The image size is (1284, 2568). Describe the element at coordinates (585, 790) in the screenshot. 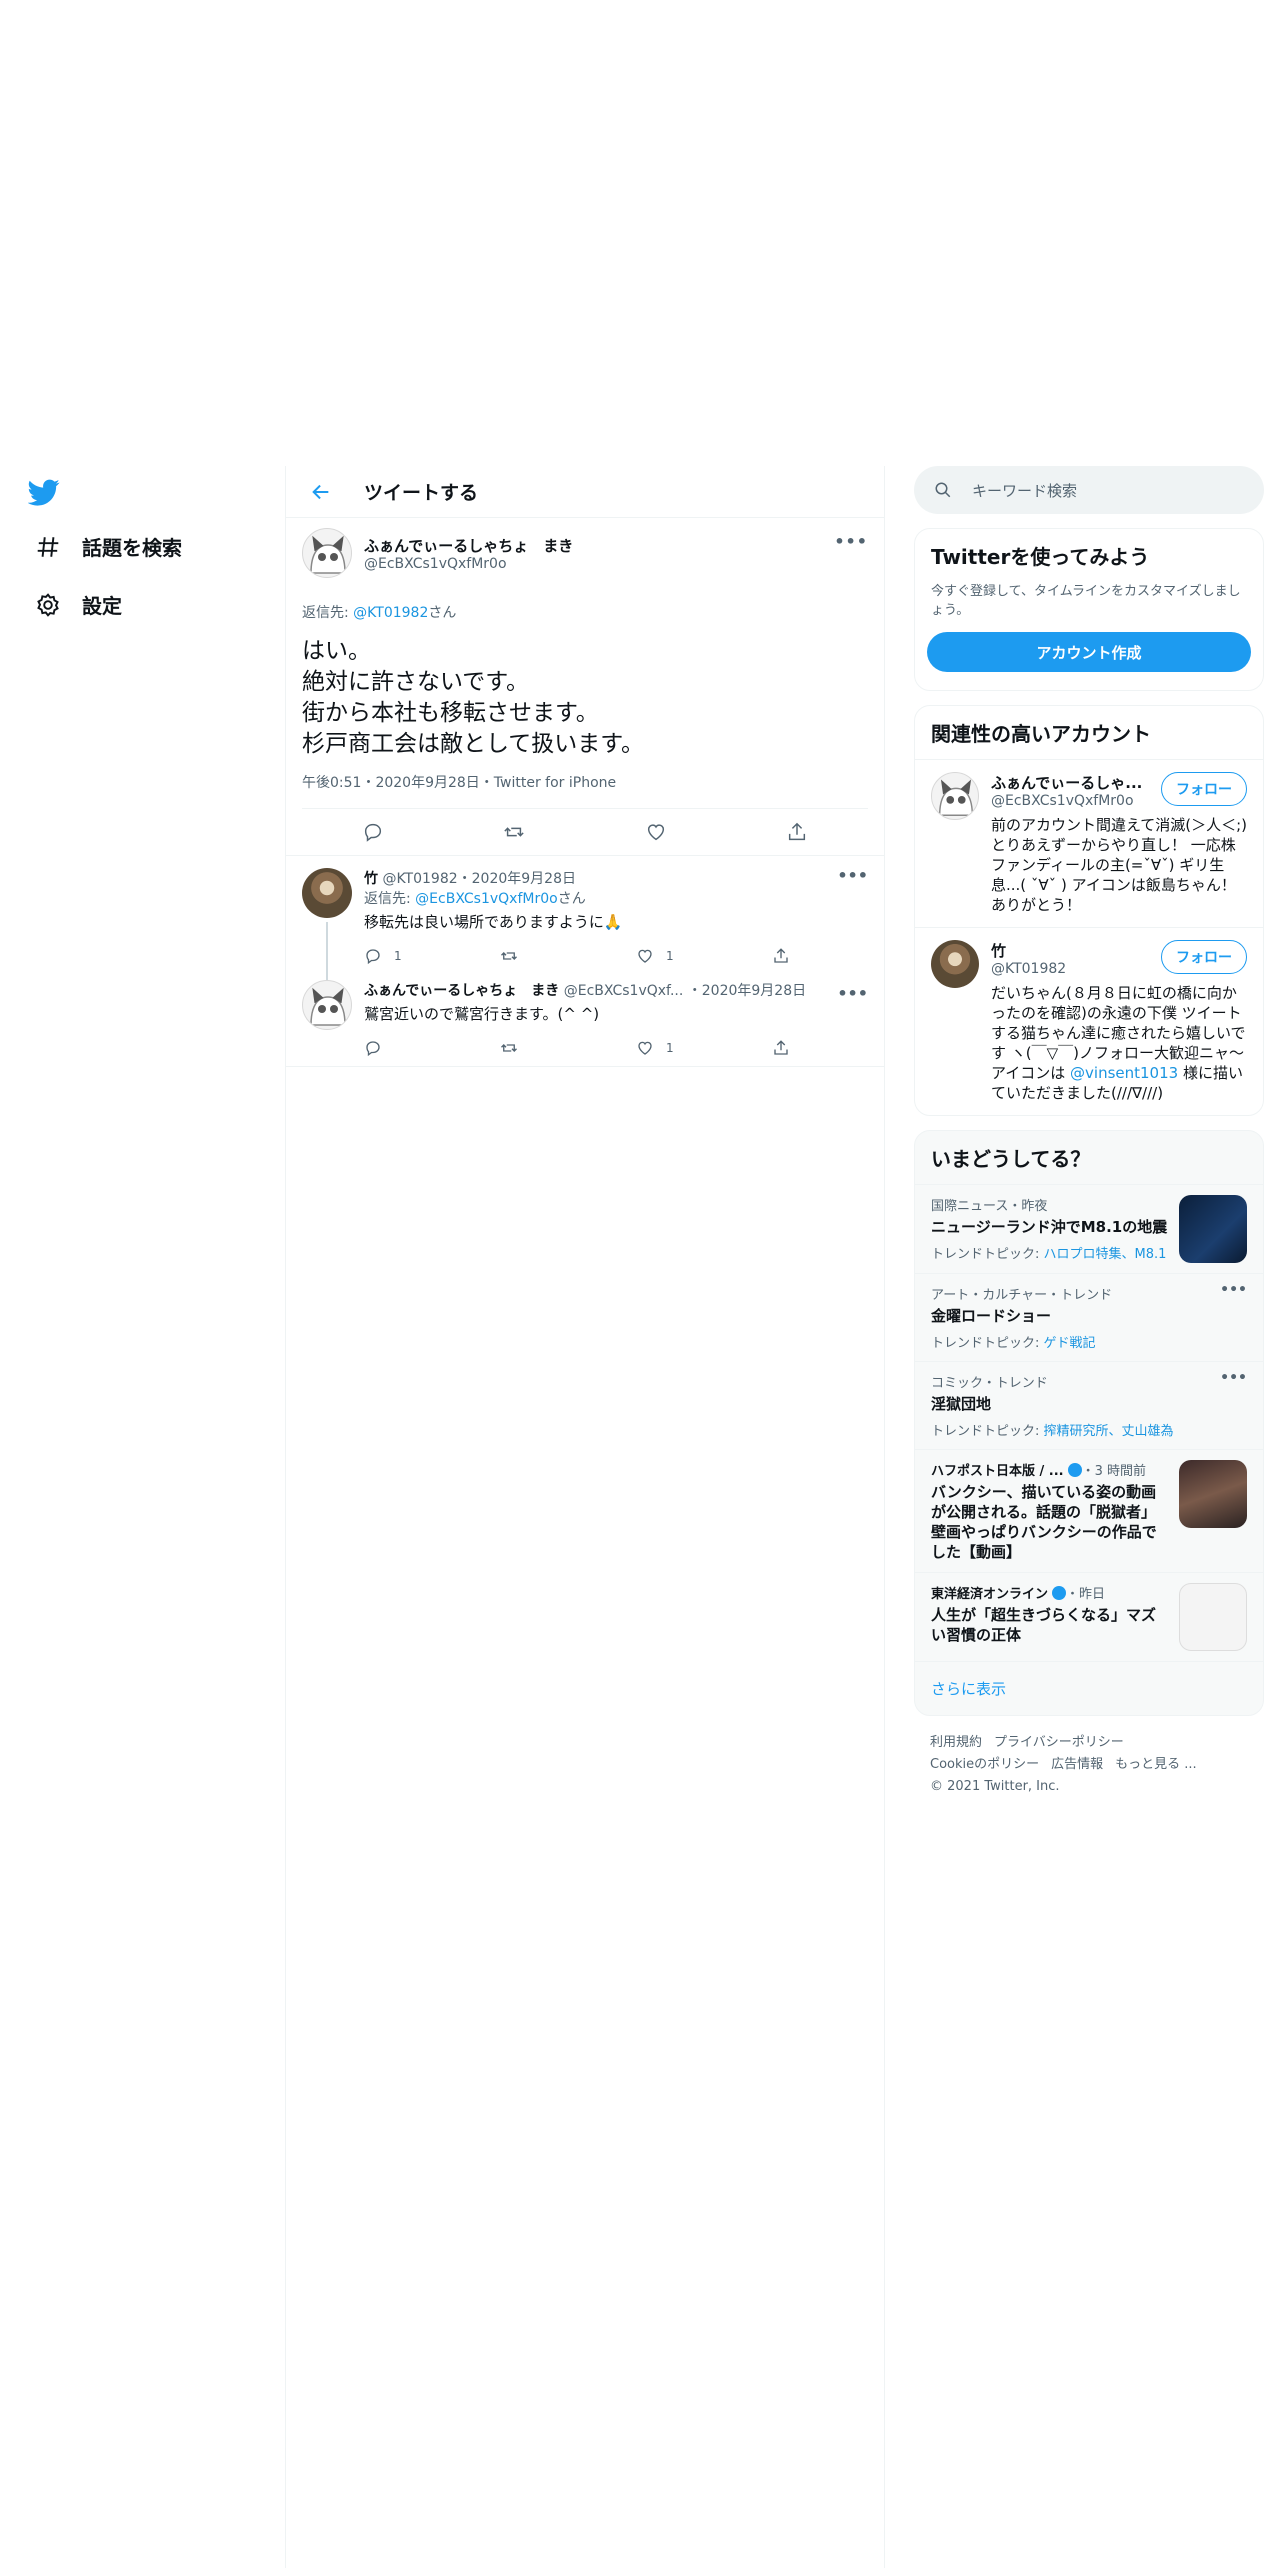

I see `tweet-meta: 午後0:51・2020年9月28日・Twitter for iPhone` at that location.